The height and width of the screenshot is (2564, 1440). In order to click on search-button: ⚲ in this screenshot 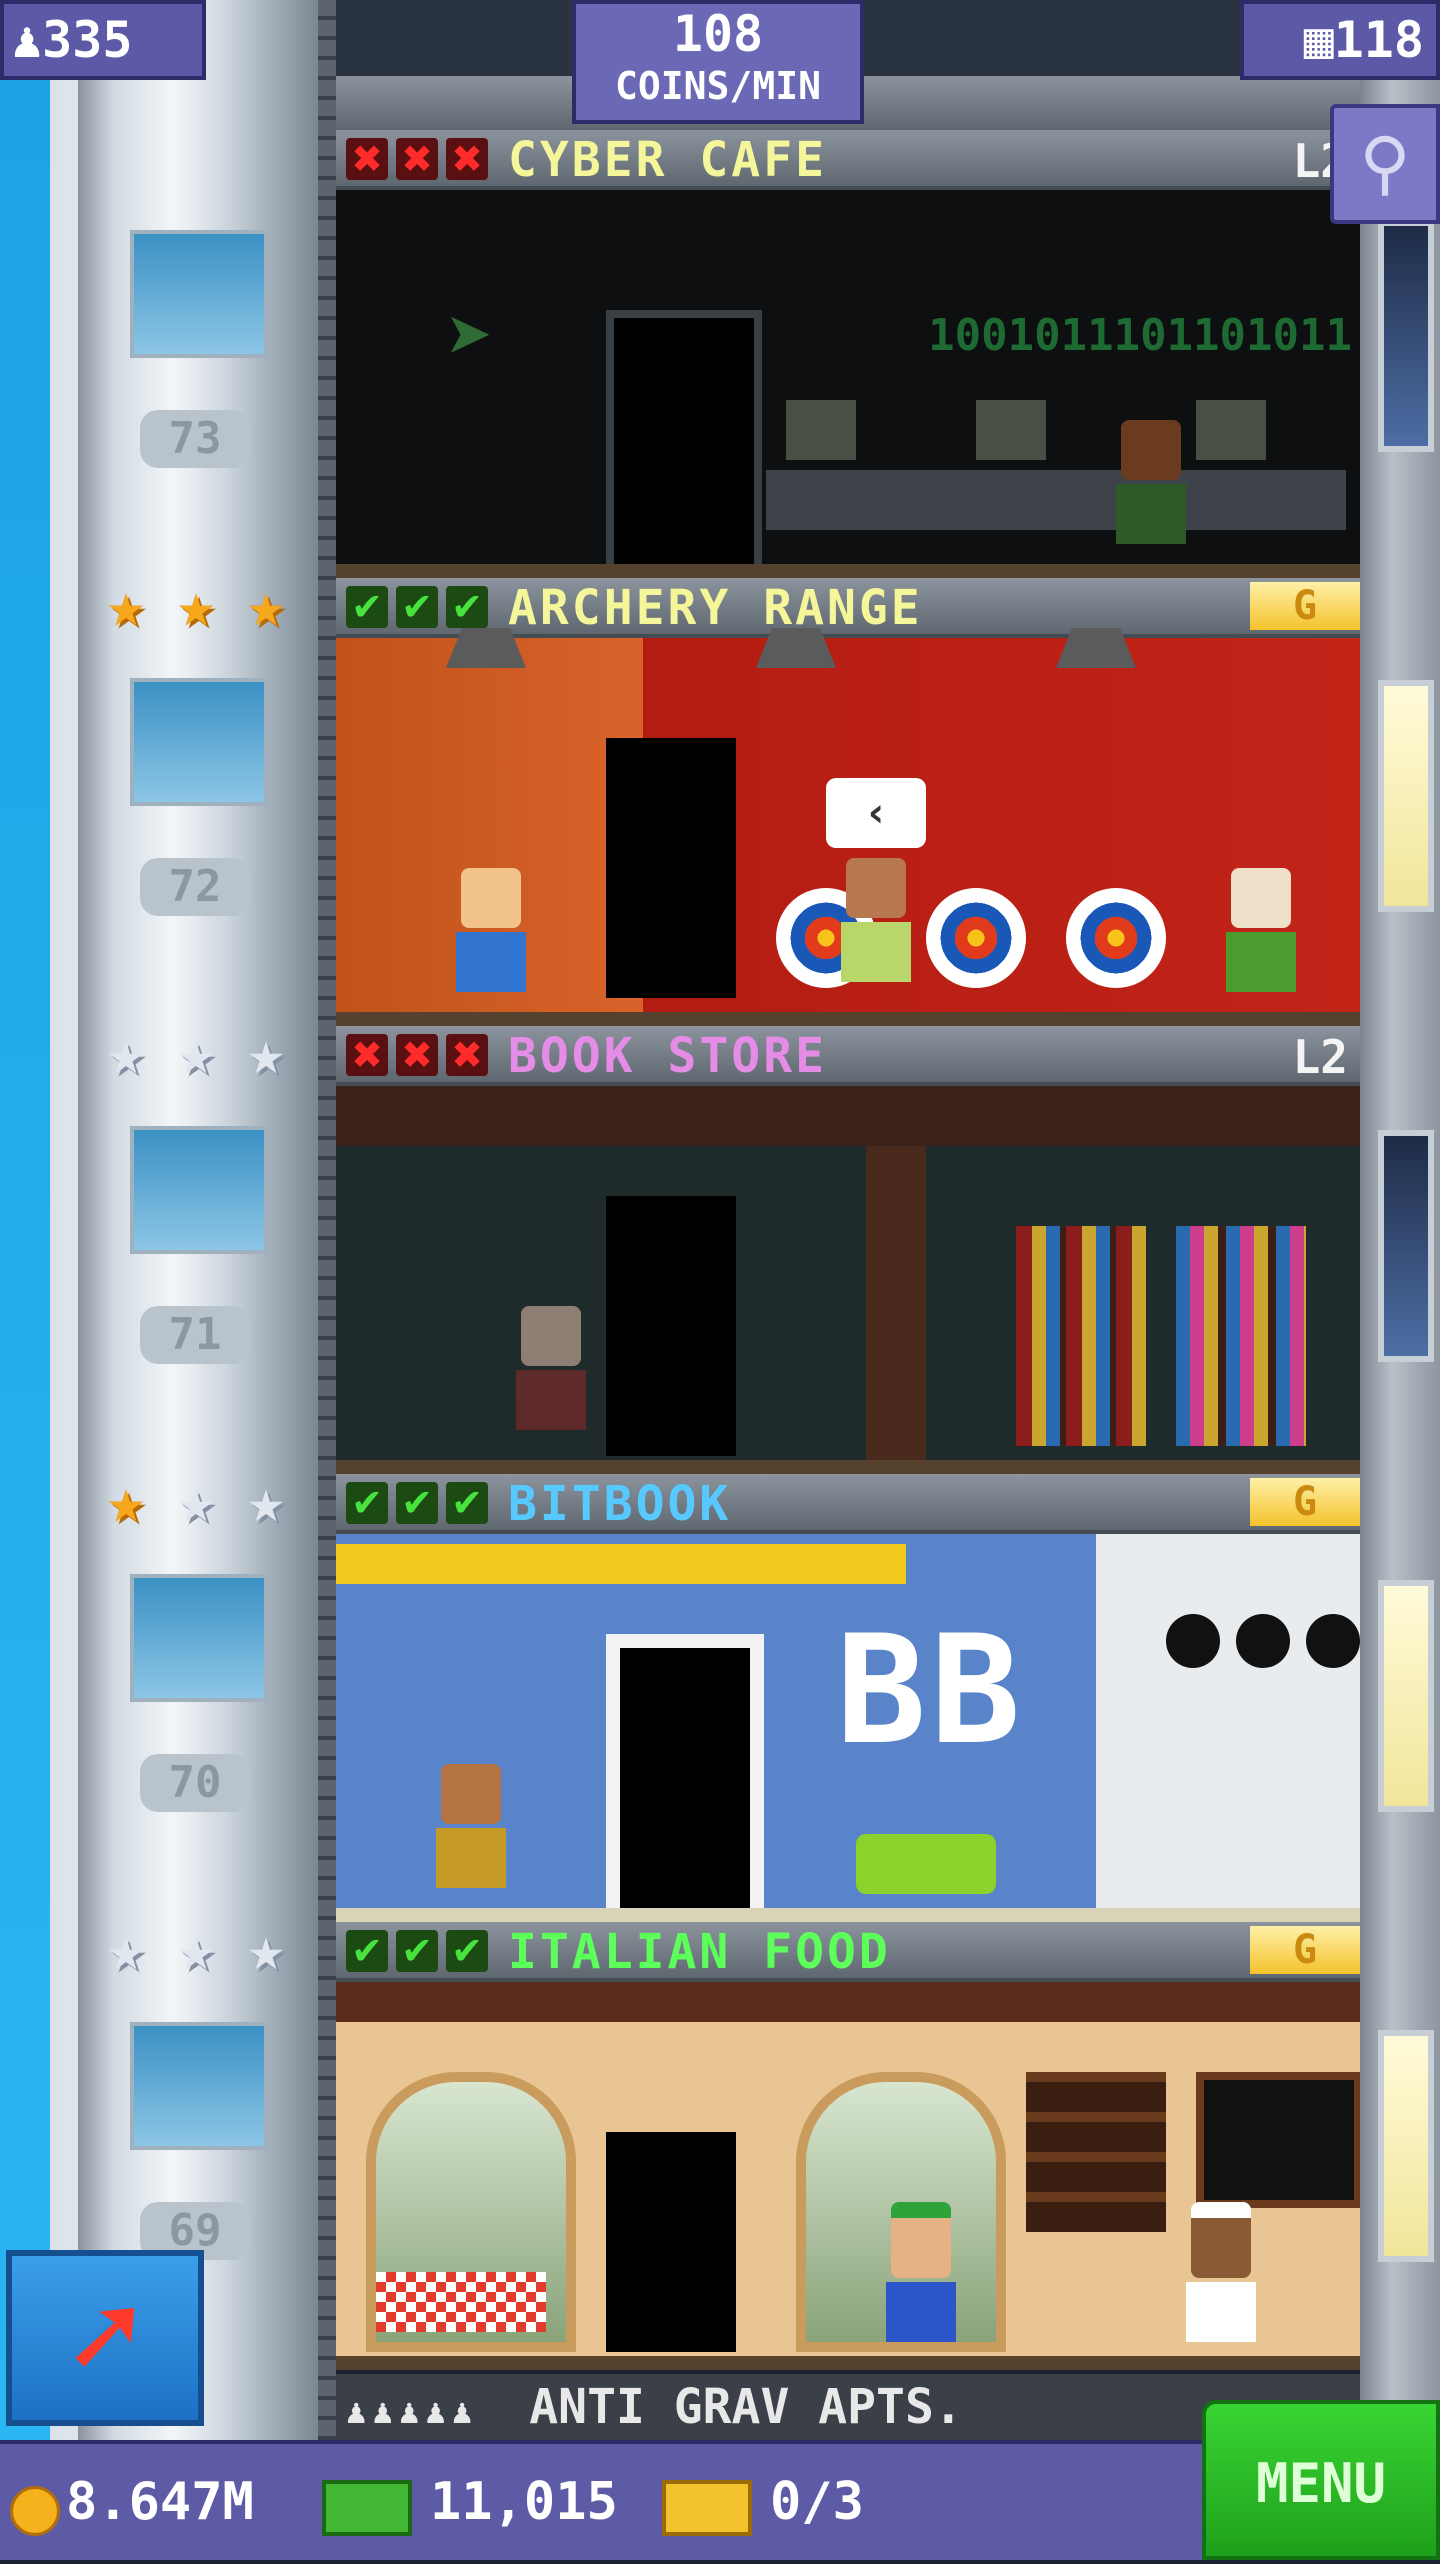, I will do `click(1385, 164)`.